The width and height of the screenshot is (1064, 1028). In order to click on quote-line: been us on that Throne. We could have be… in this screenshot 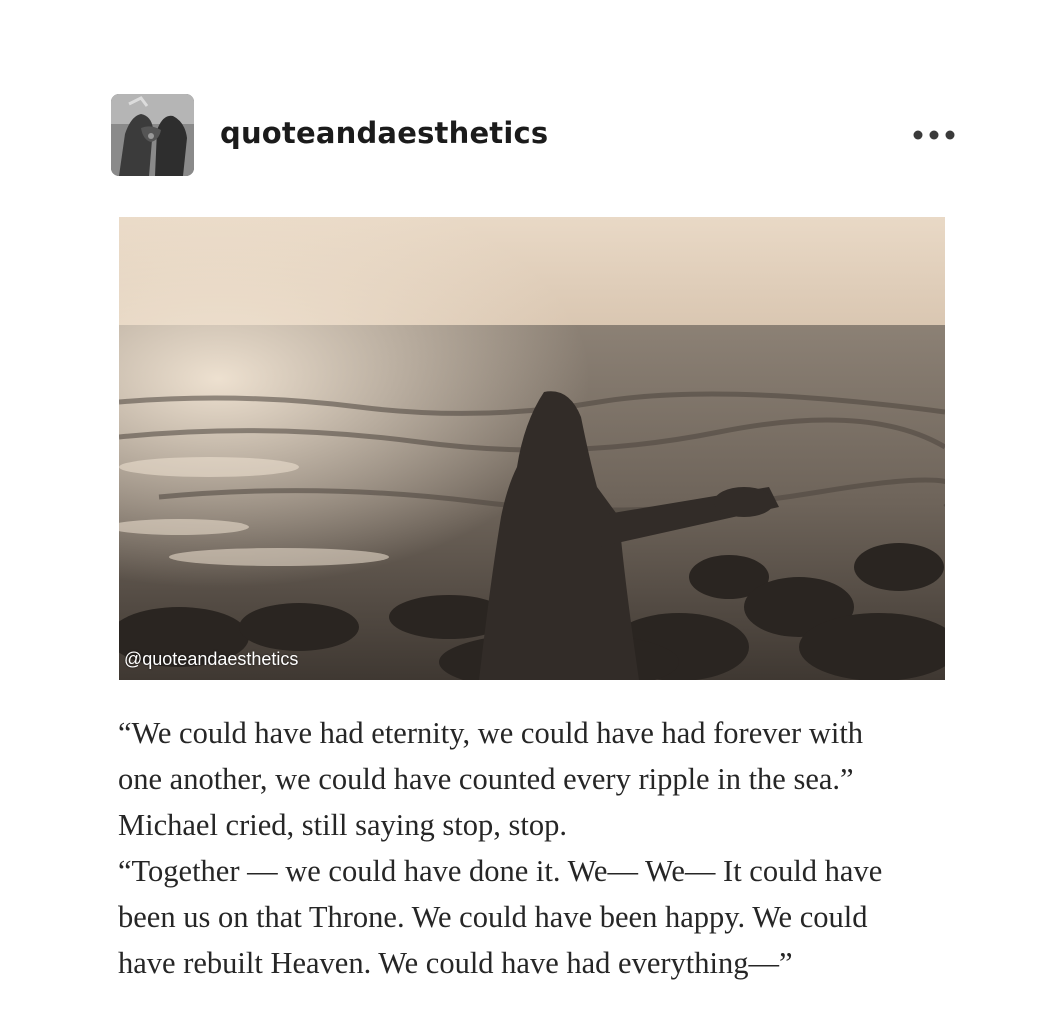, I will do `click(493, 917)`.